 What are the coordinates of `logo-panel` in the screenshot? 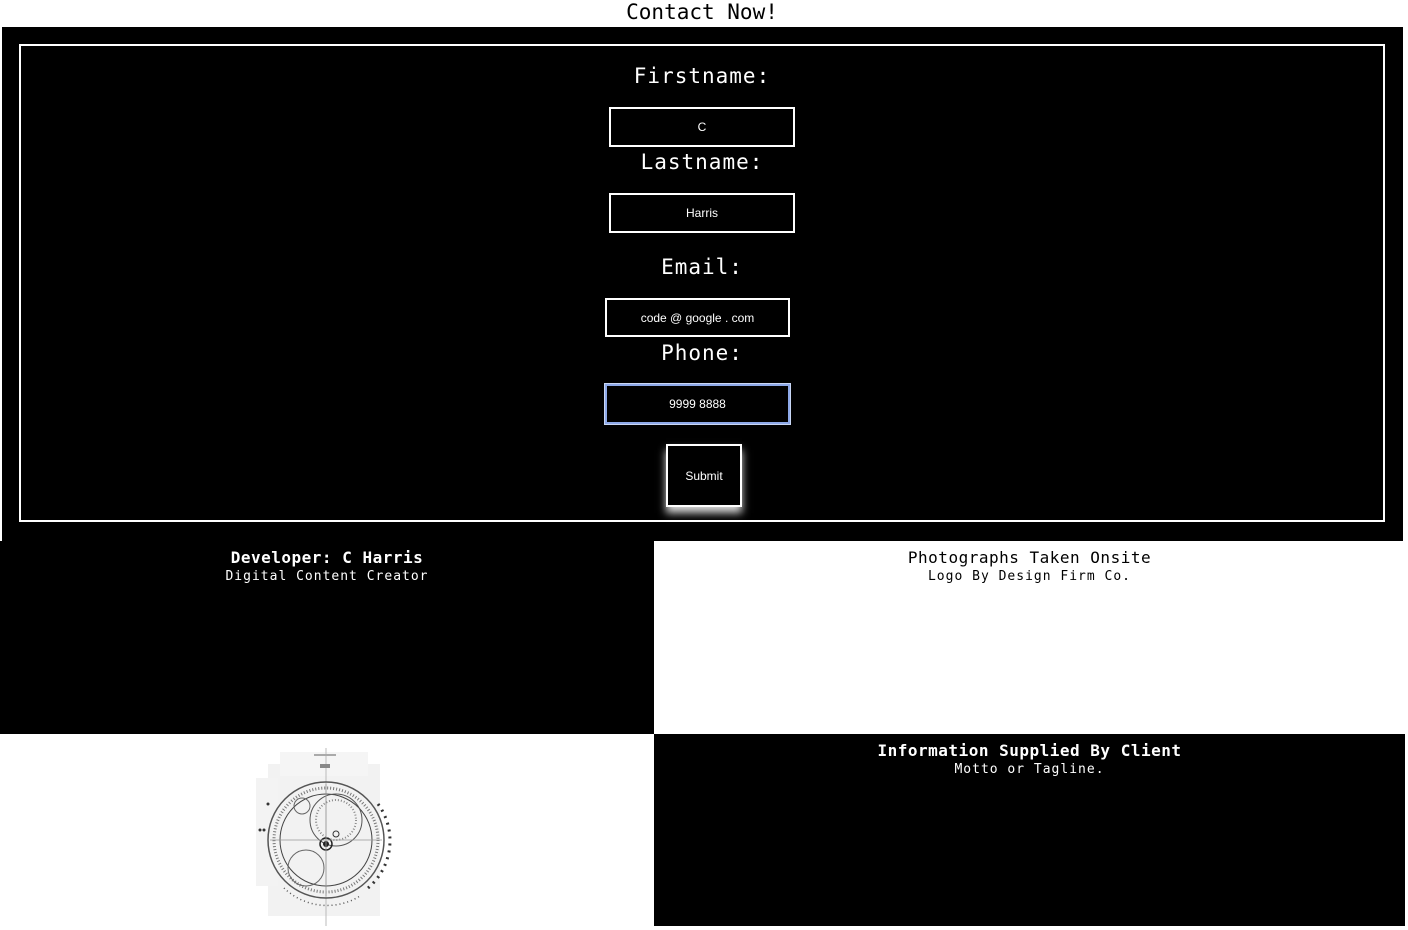 It's located at (327, 830).